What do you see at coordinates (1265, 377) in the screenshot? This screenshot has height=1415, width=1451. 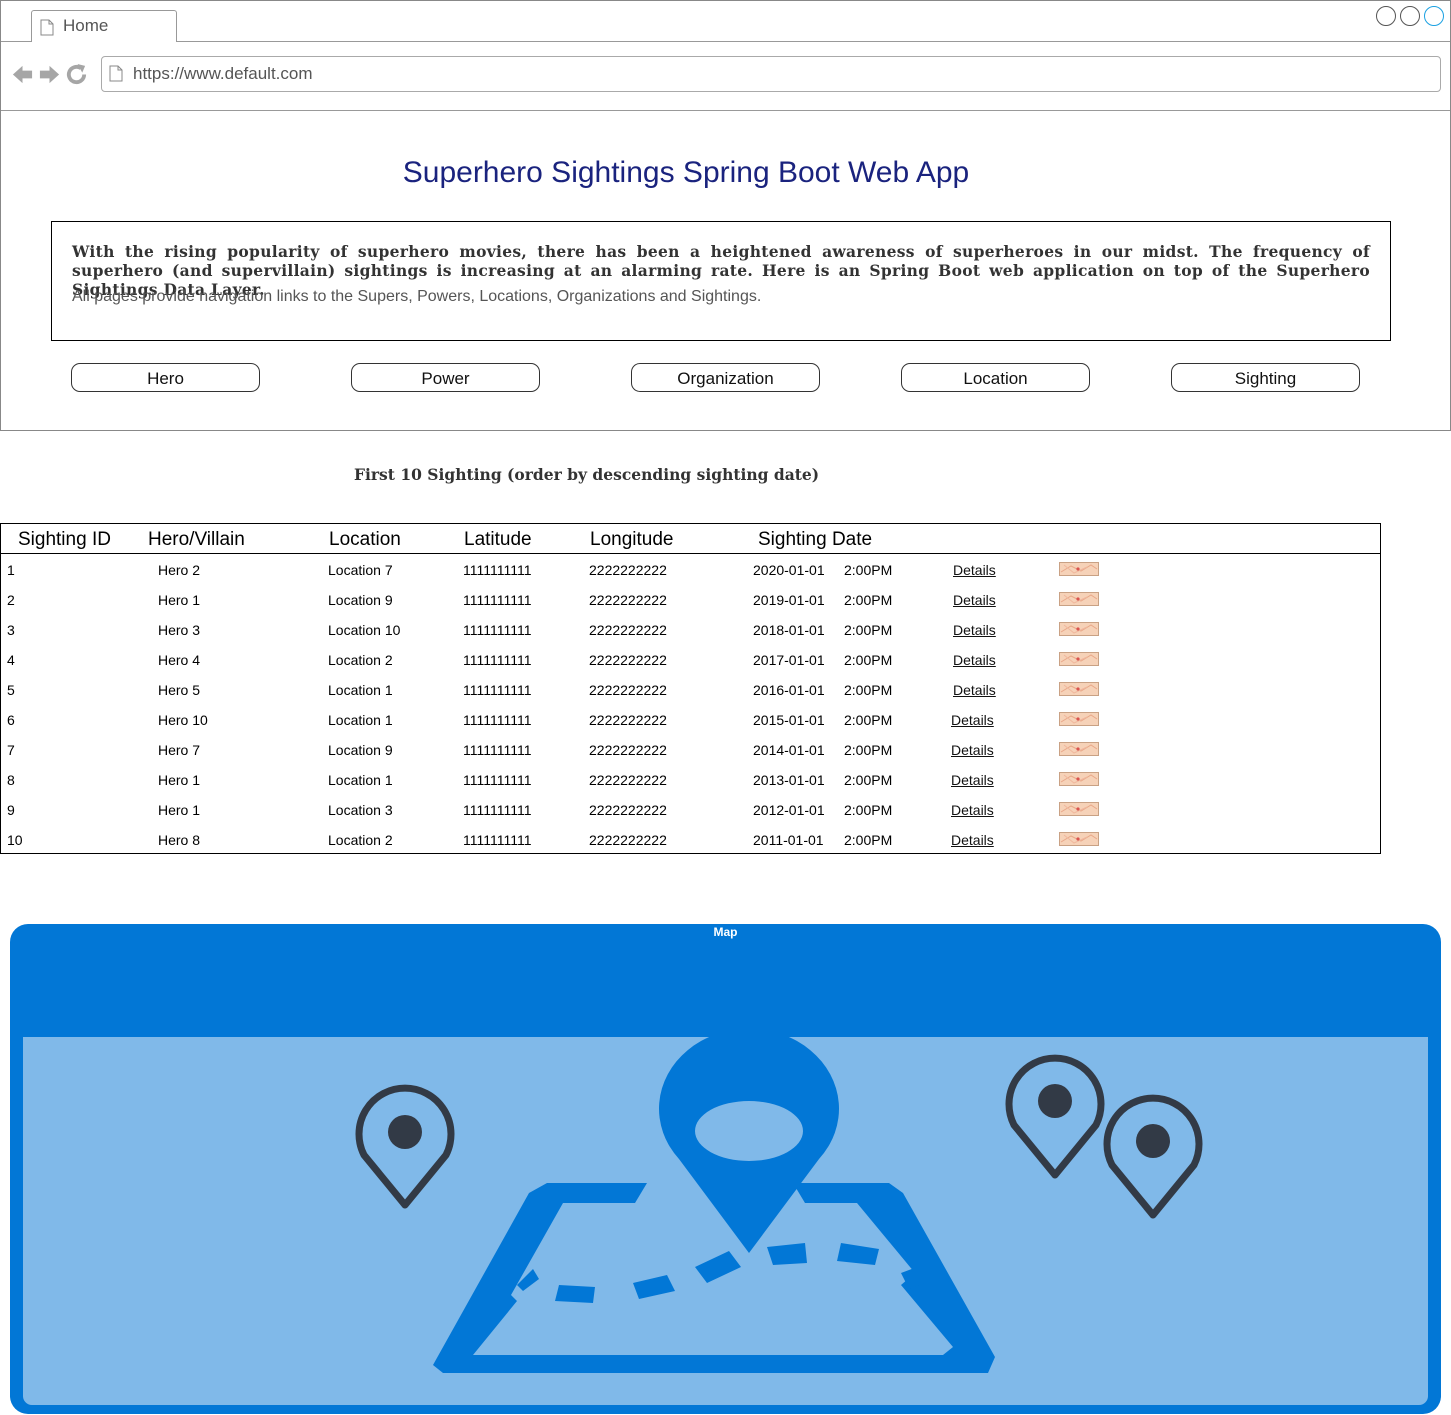 I see `sighting-button: Sighting` at bounding box center [1265, 377].